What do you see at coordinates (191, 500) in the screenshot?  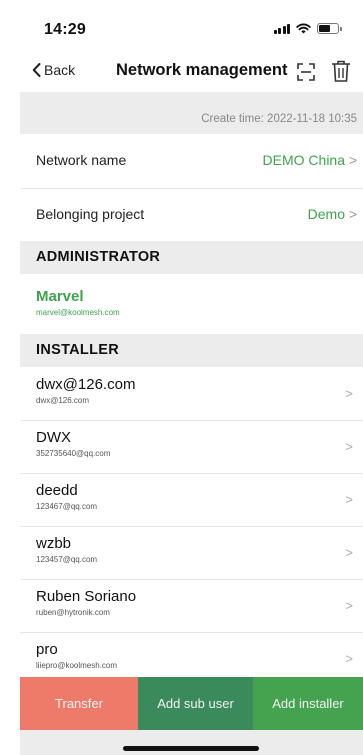 I see `installer-list-item: deedd 123467@qq.com >` at bounding box center [191, 500].